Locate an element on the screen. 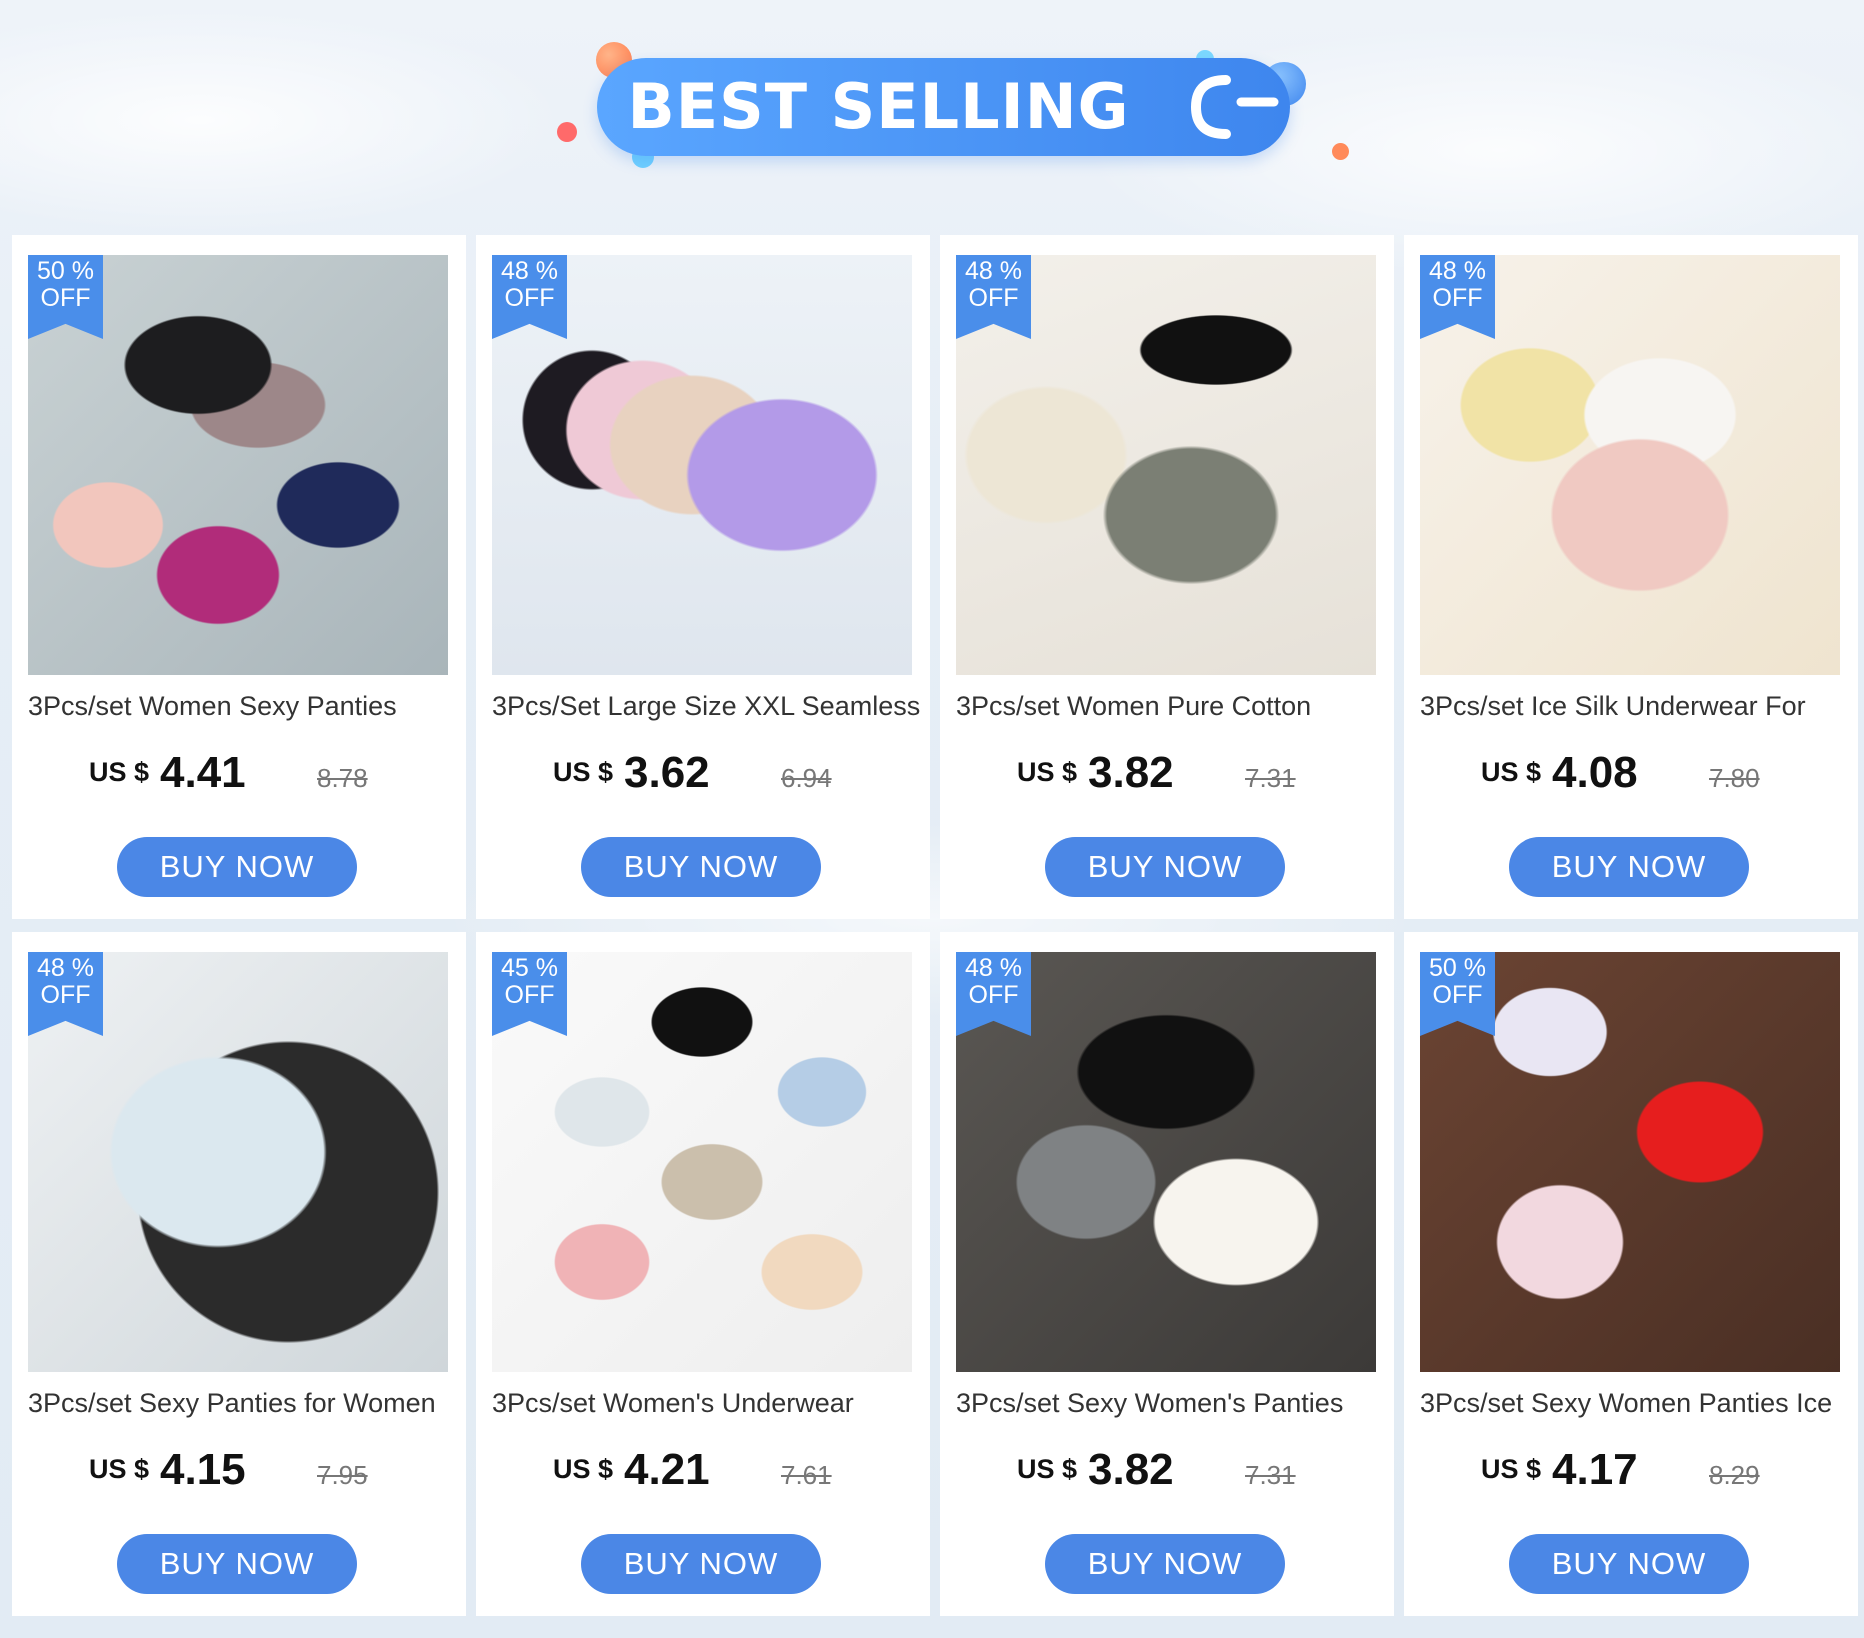 Image resolution: width=1864 pixels, height=1638 pixels. sale-price: 4.41 is located at coordinates (203, 772).